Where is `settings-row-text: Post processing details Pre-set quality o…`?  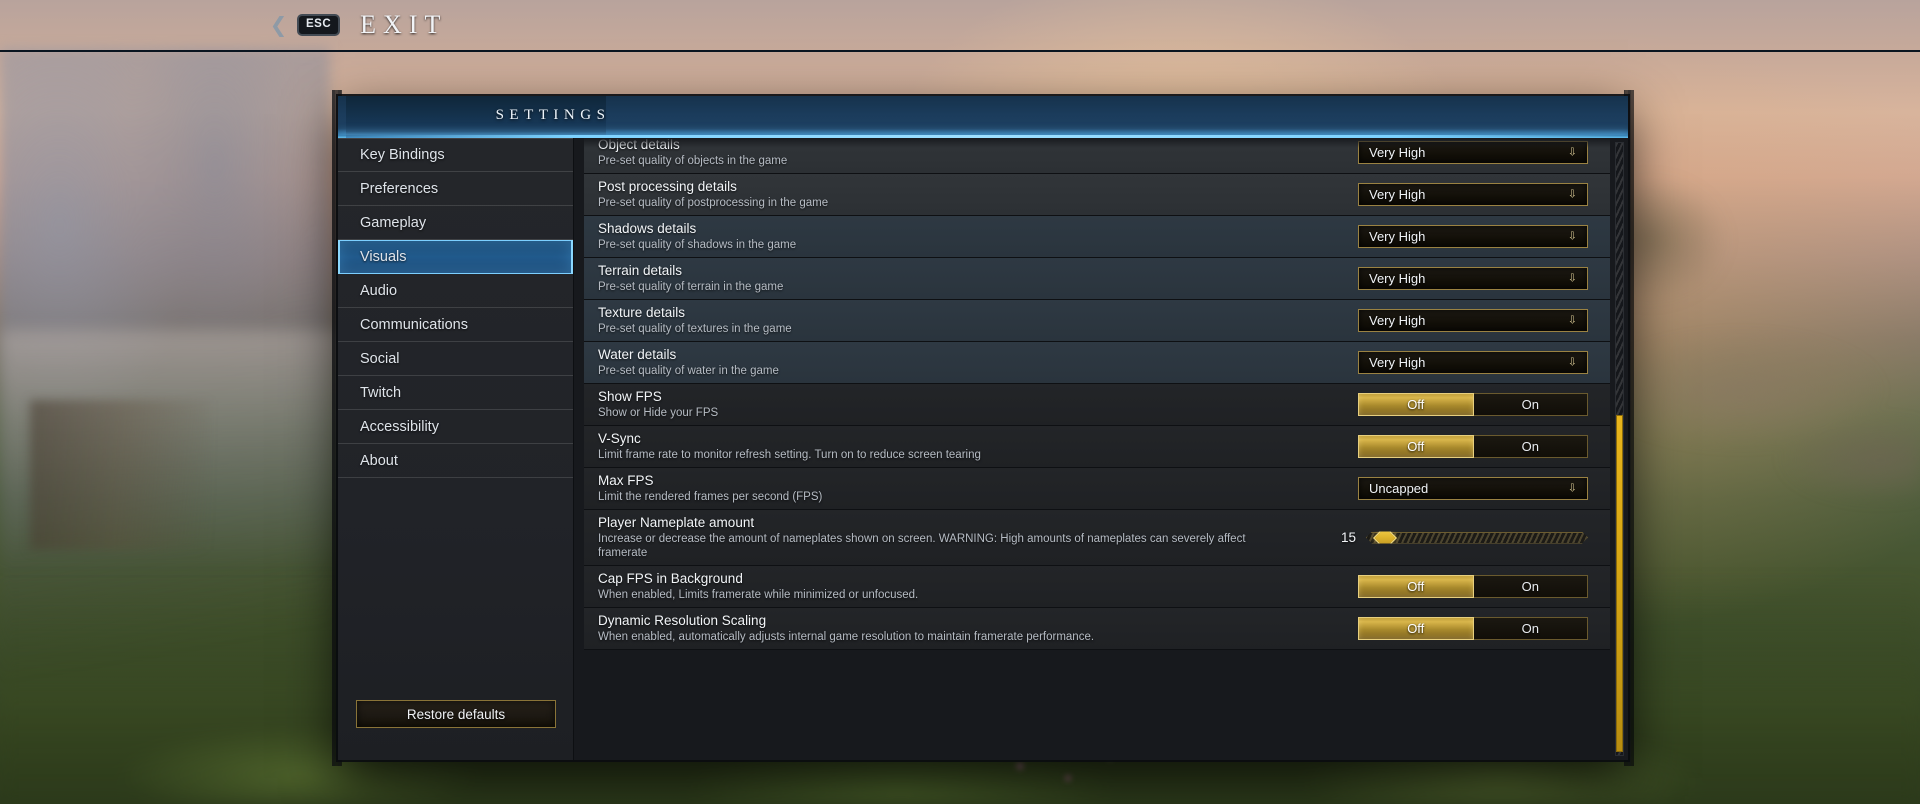
settings-row-text: Post processing details Pre-set quality o… is located at coordinates (934, 194).